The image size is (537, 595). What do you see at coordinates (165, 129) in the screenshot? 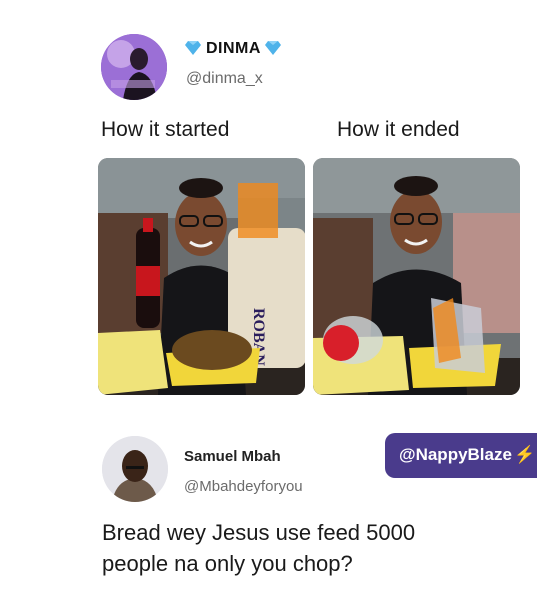
I see `caption-left: How it started` at bounding box center [165, 129].